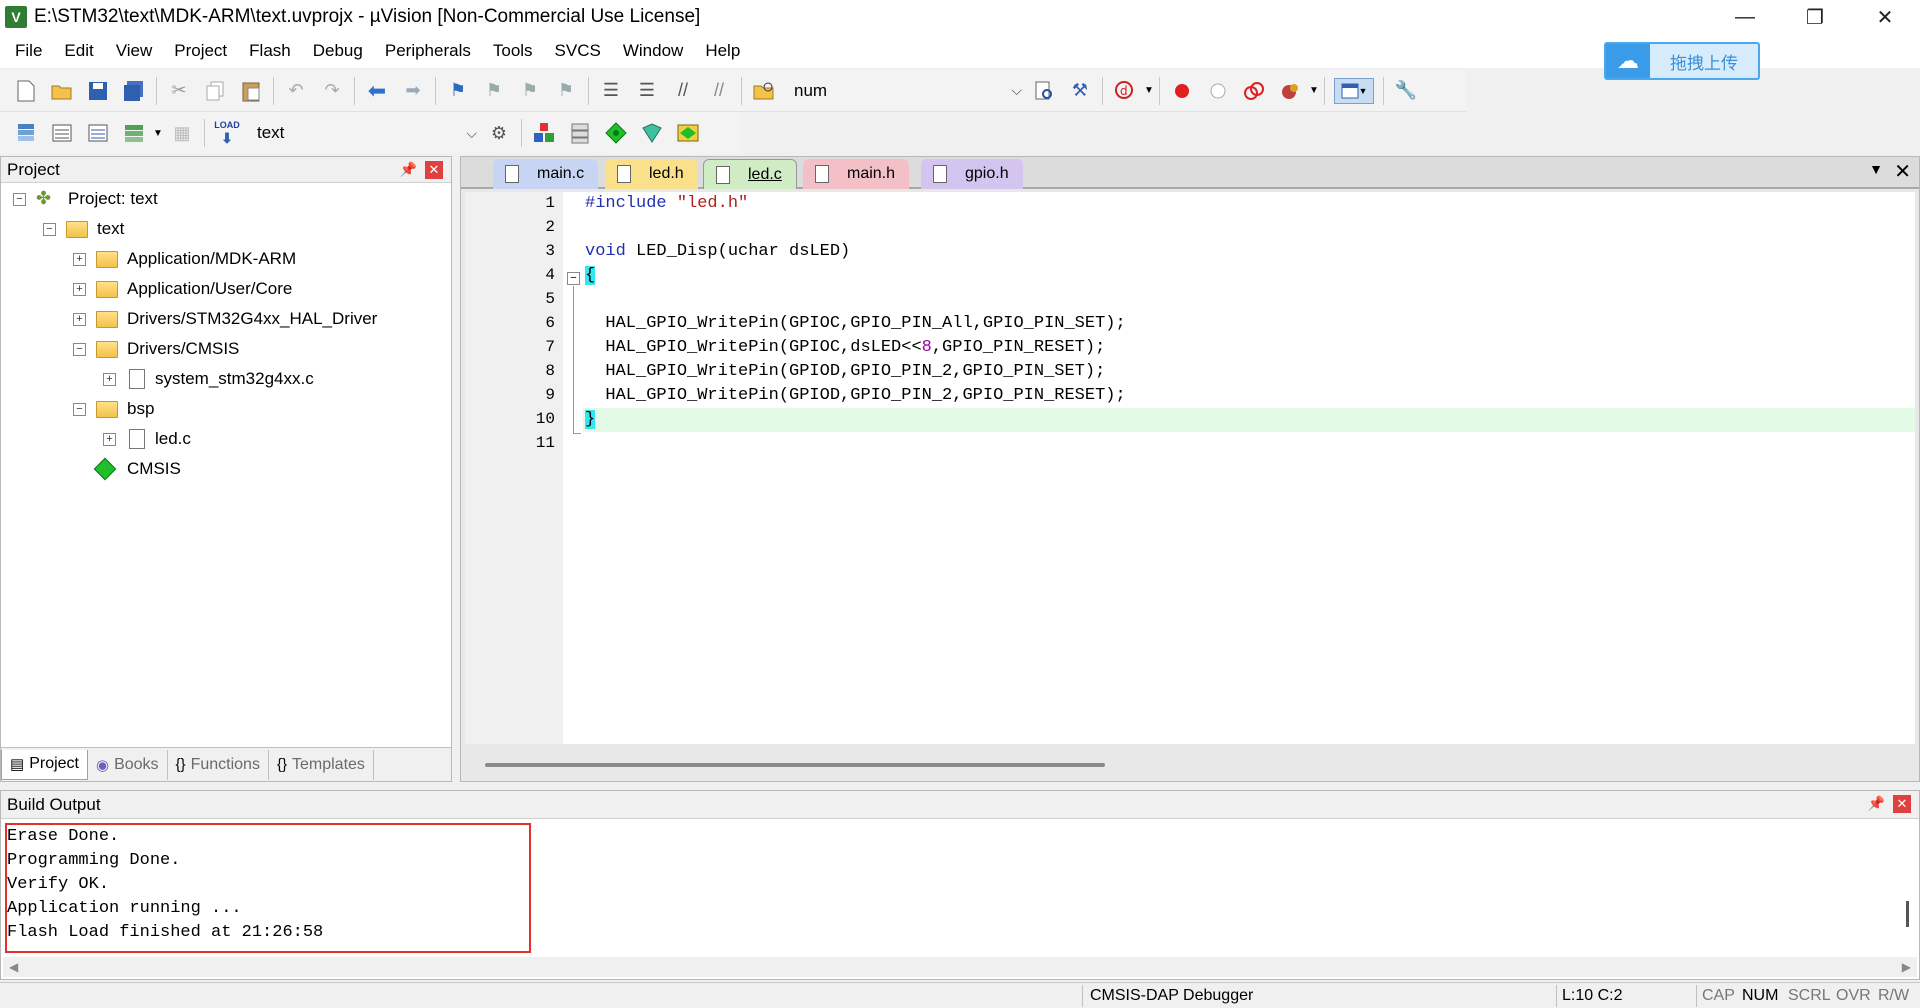 This screenshot has height=1008, width=1920. I want to click on tab-main-h: main.h, so click(856, 174).